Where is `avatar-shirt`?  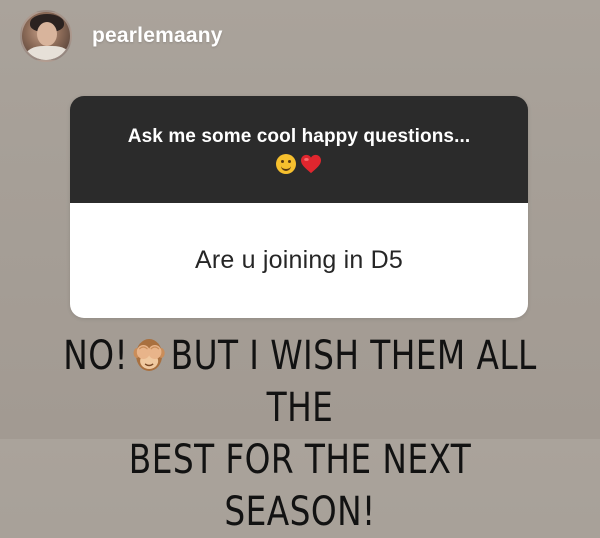 avatar-shirt is located at coordinates (48, 53).